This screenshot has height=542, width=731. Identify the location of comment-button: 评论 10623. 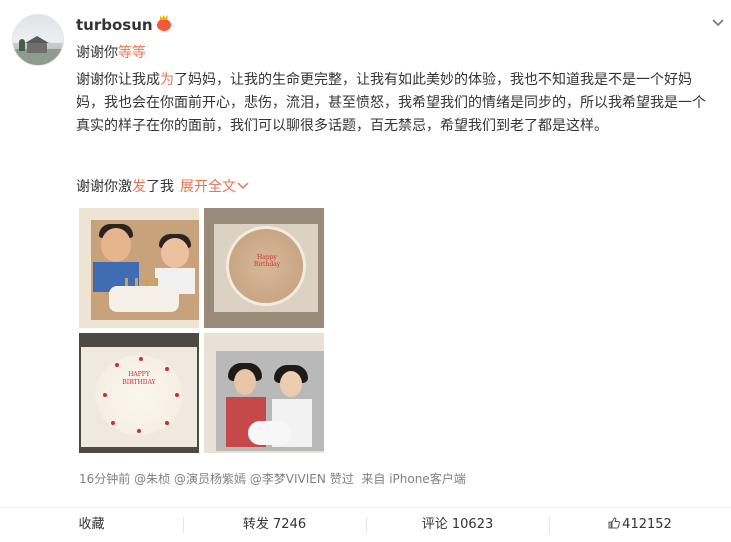
(457, 525).